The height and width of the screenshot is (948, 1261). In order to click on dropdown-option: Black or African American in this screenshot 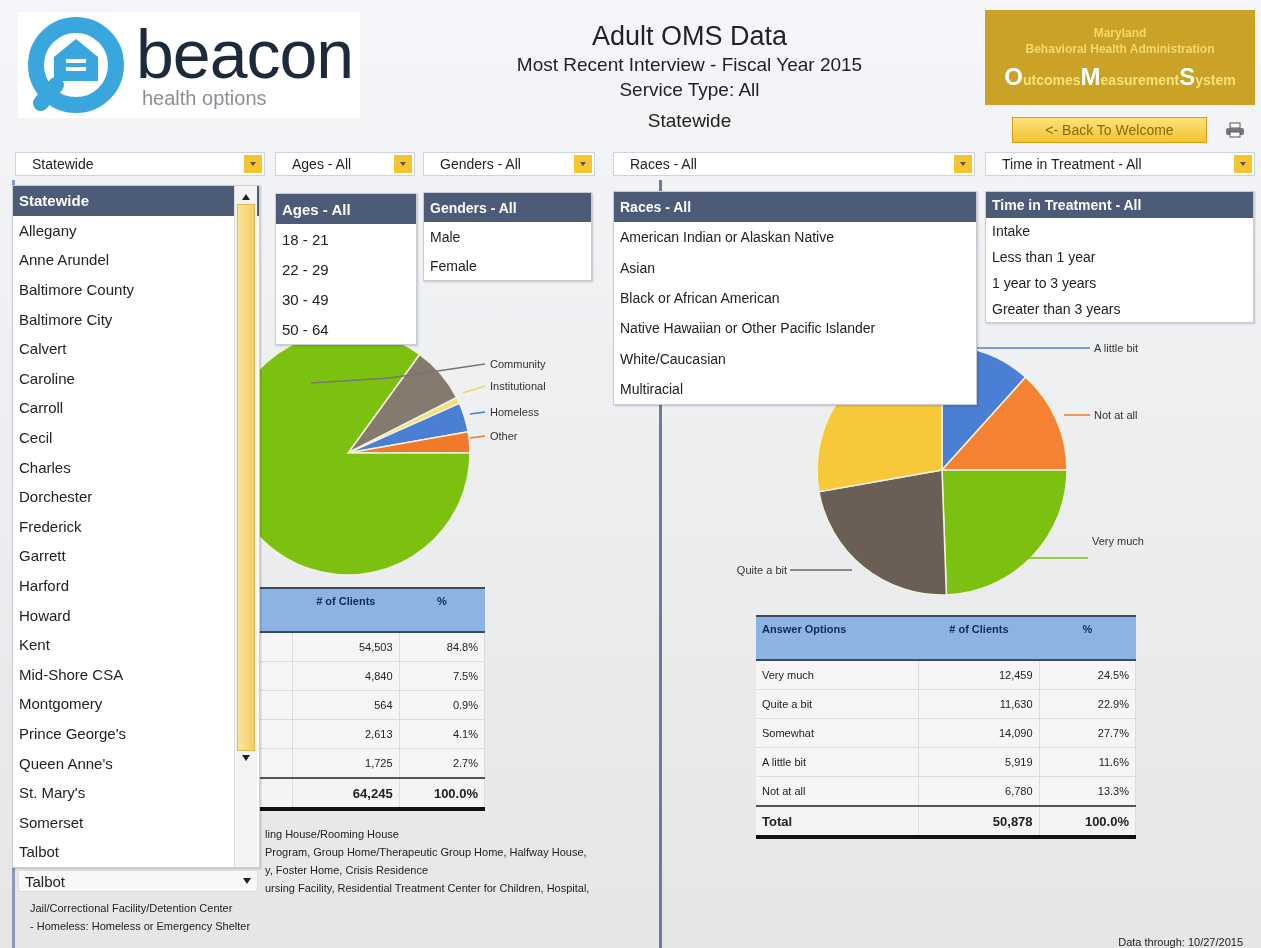, I will do `click(795, 298)`.